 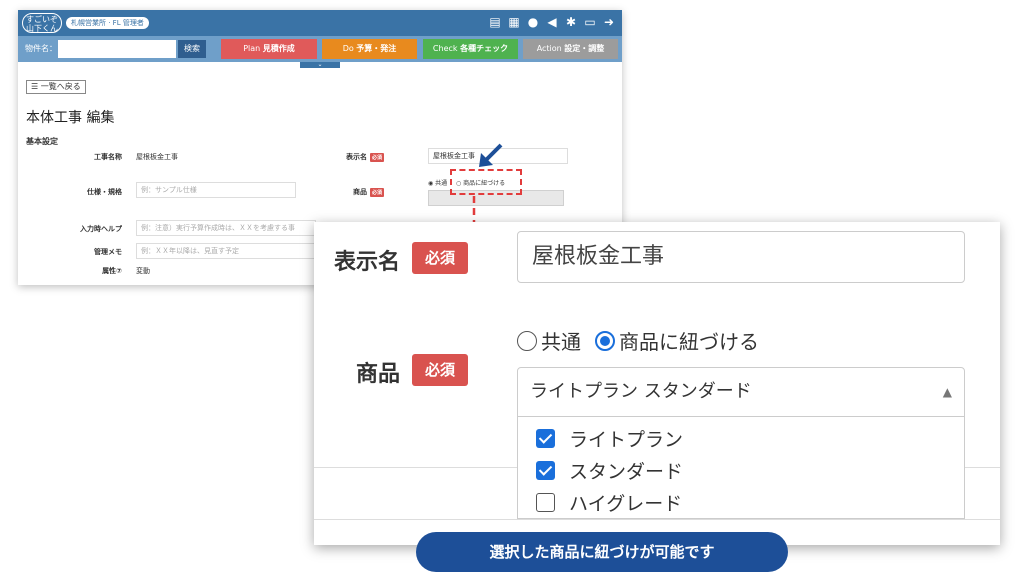 I want to click on calendar-icon: ▦, so click(x=514, y=22).